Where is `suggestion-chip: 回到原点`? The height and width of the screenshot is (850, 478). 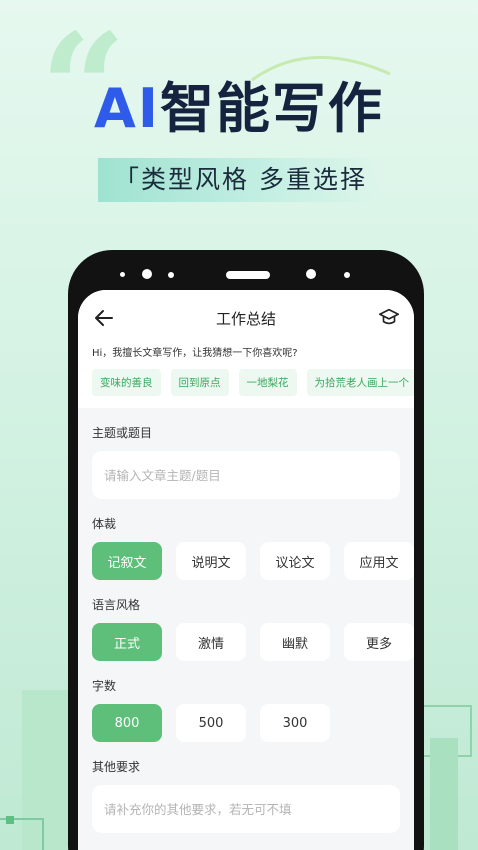 suggestion-chip: 回到原点 is located at coordinates (199, 382).